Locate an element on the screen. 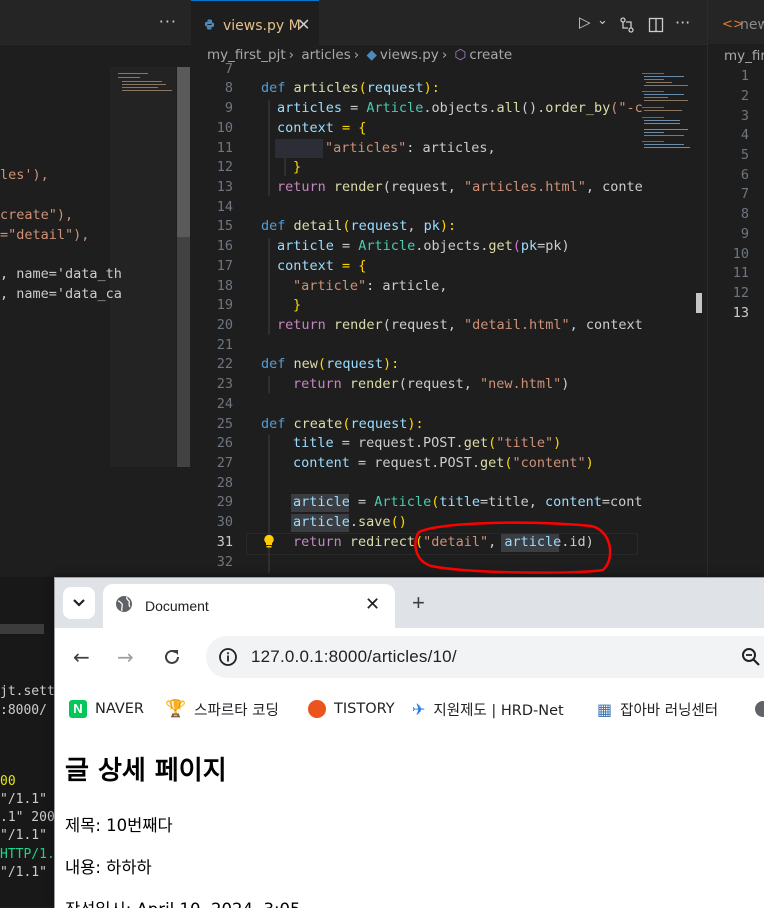 Image resolution: width=764 pixels, height=908 pixels. new-tab-button: + is located at coordinates (418, 603).